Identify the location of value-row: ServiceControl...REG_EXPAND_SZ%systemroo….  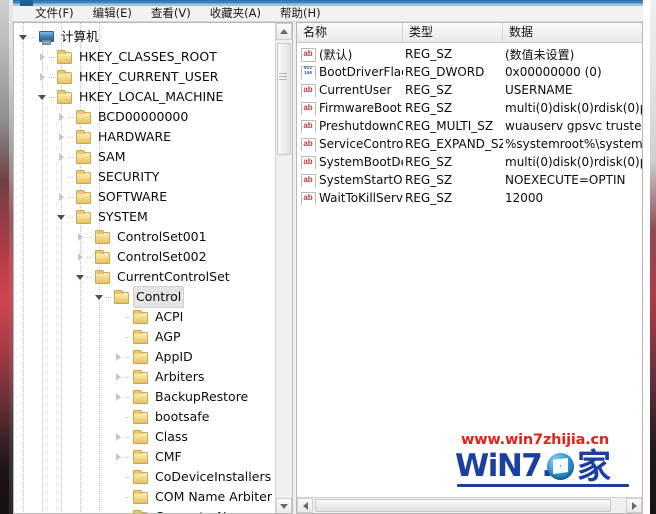
(469, 144).